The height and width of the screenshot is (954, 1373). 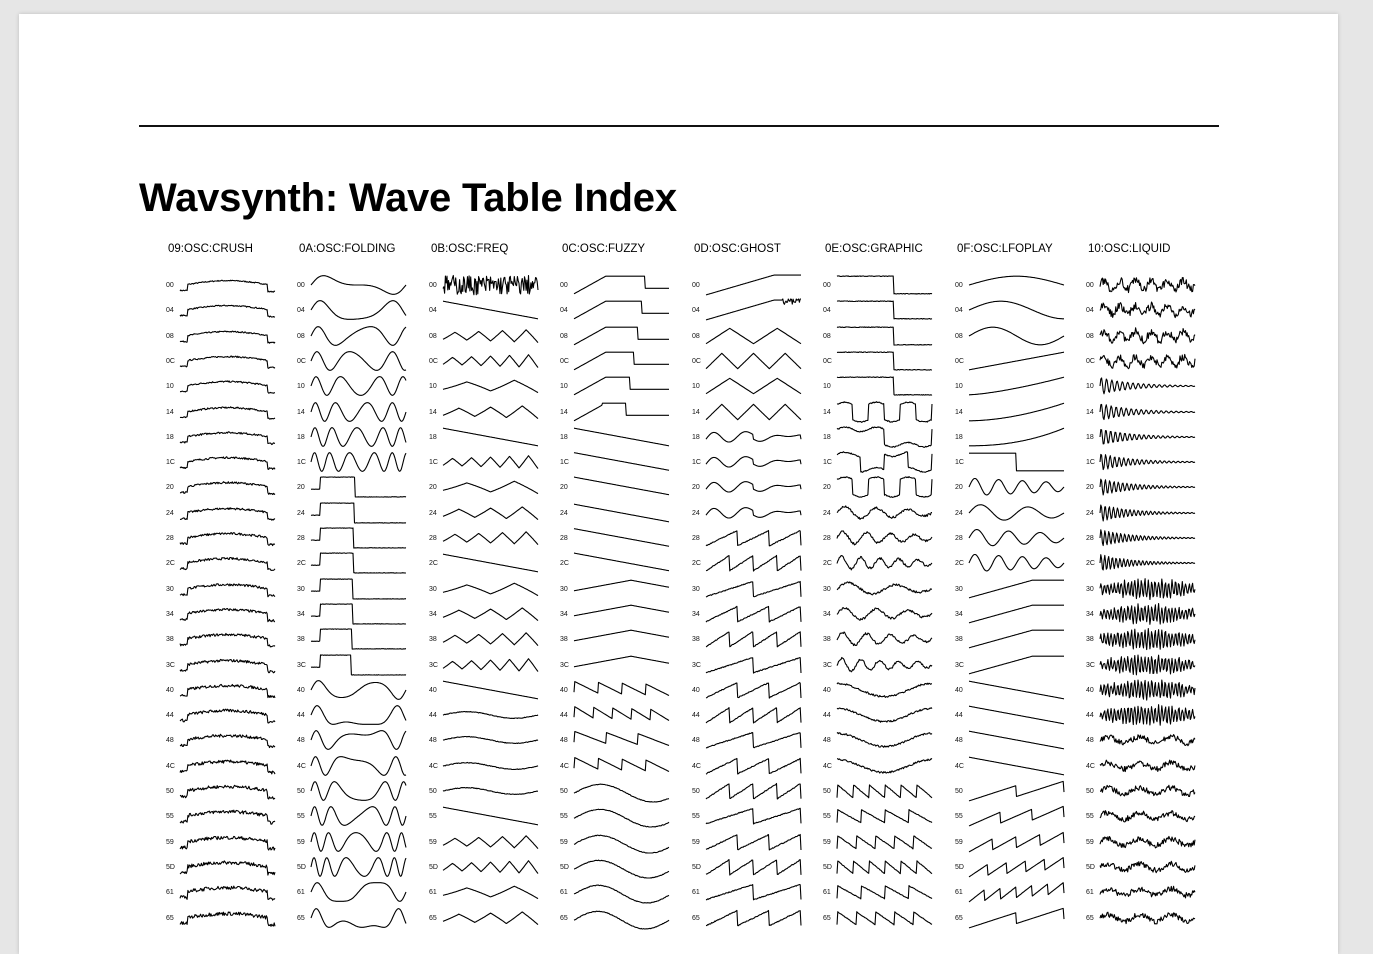 I want to click on wave-row: 50, so click(x=1015, y=791).